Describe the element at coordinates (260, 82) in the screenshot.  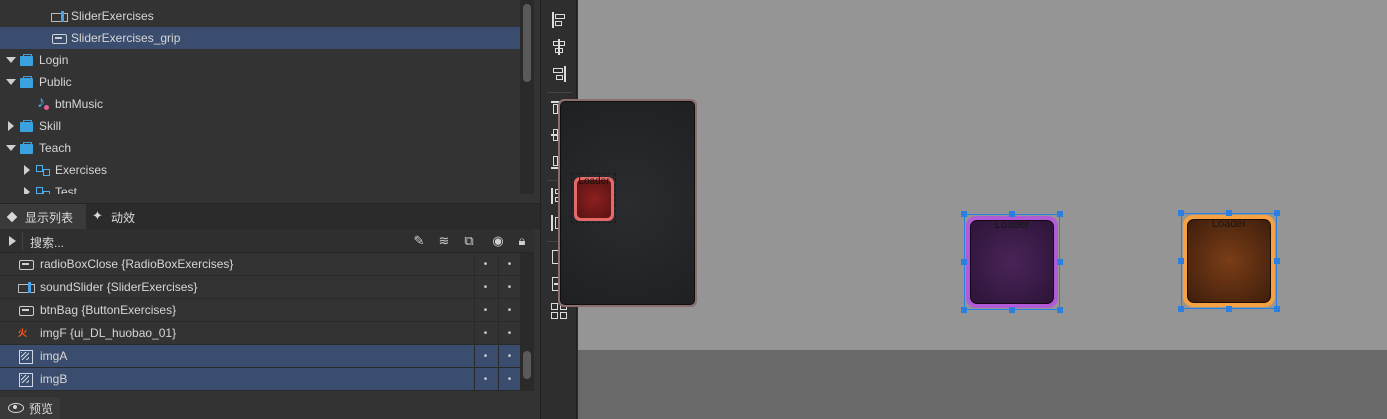
I see `tree-item: Public` at that location.